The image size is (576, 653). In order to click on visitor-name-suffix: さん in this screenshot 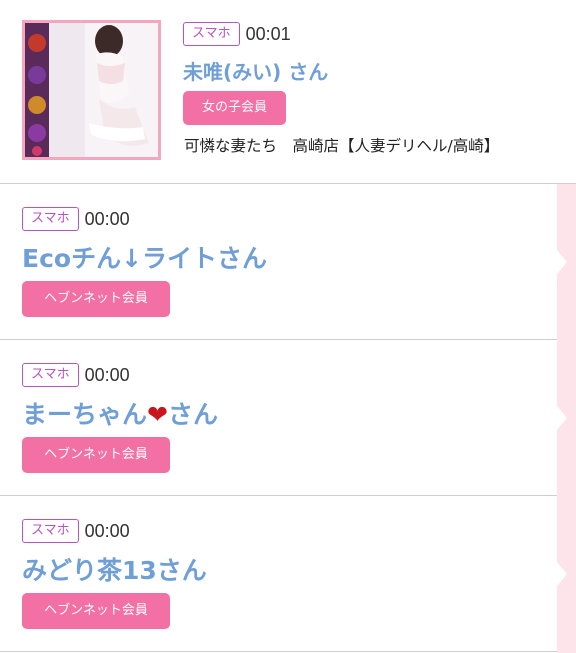, I will do `click(192, 414)`.